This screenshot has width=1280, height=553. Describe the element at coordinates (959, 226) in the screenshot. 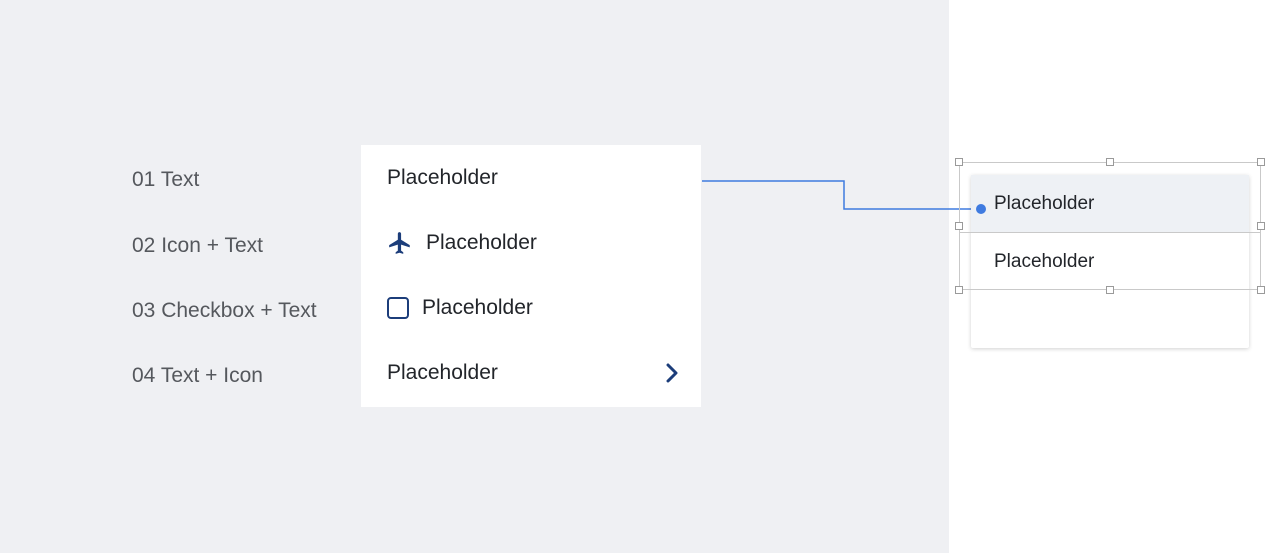

I see `resize-handle-middle-left` at that location.